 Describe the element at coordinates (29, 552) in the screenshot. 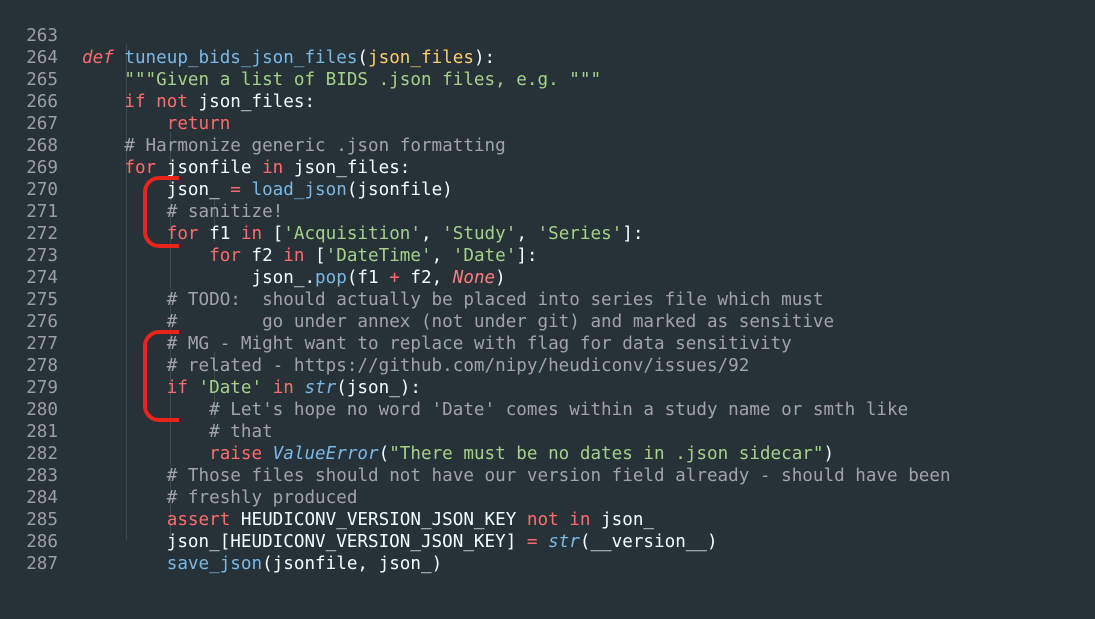

I see `code-line: 287` at that location.